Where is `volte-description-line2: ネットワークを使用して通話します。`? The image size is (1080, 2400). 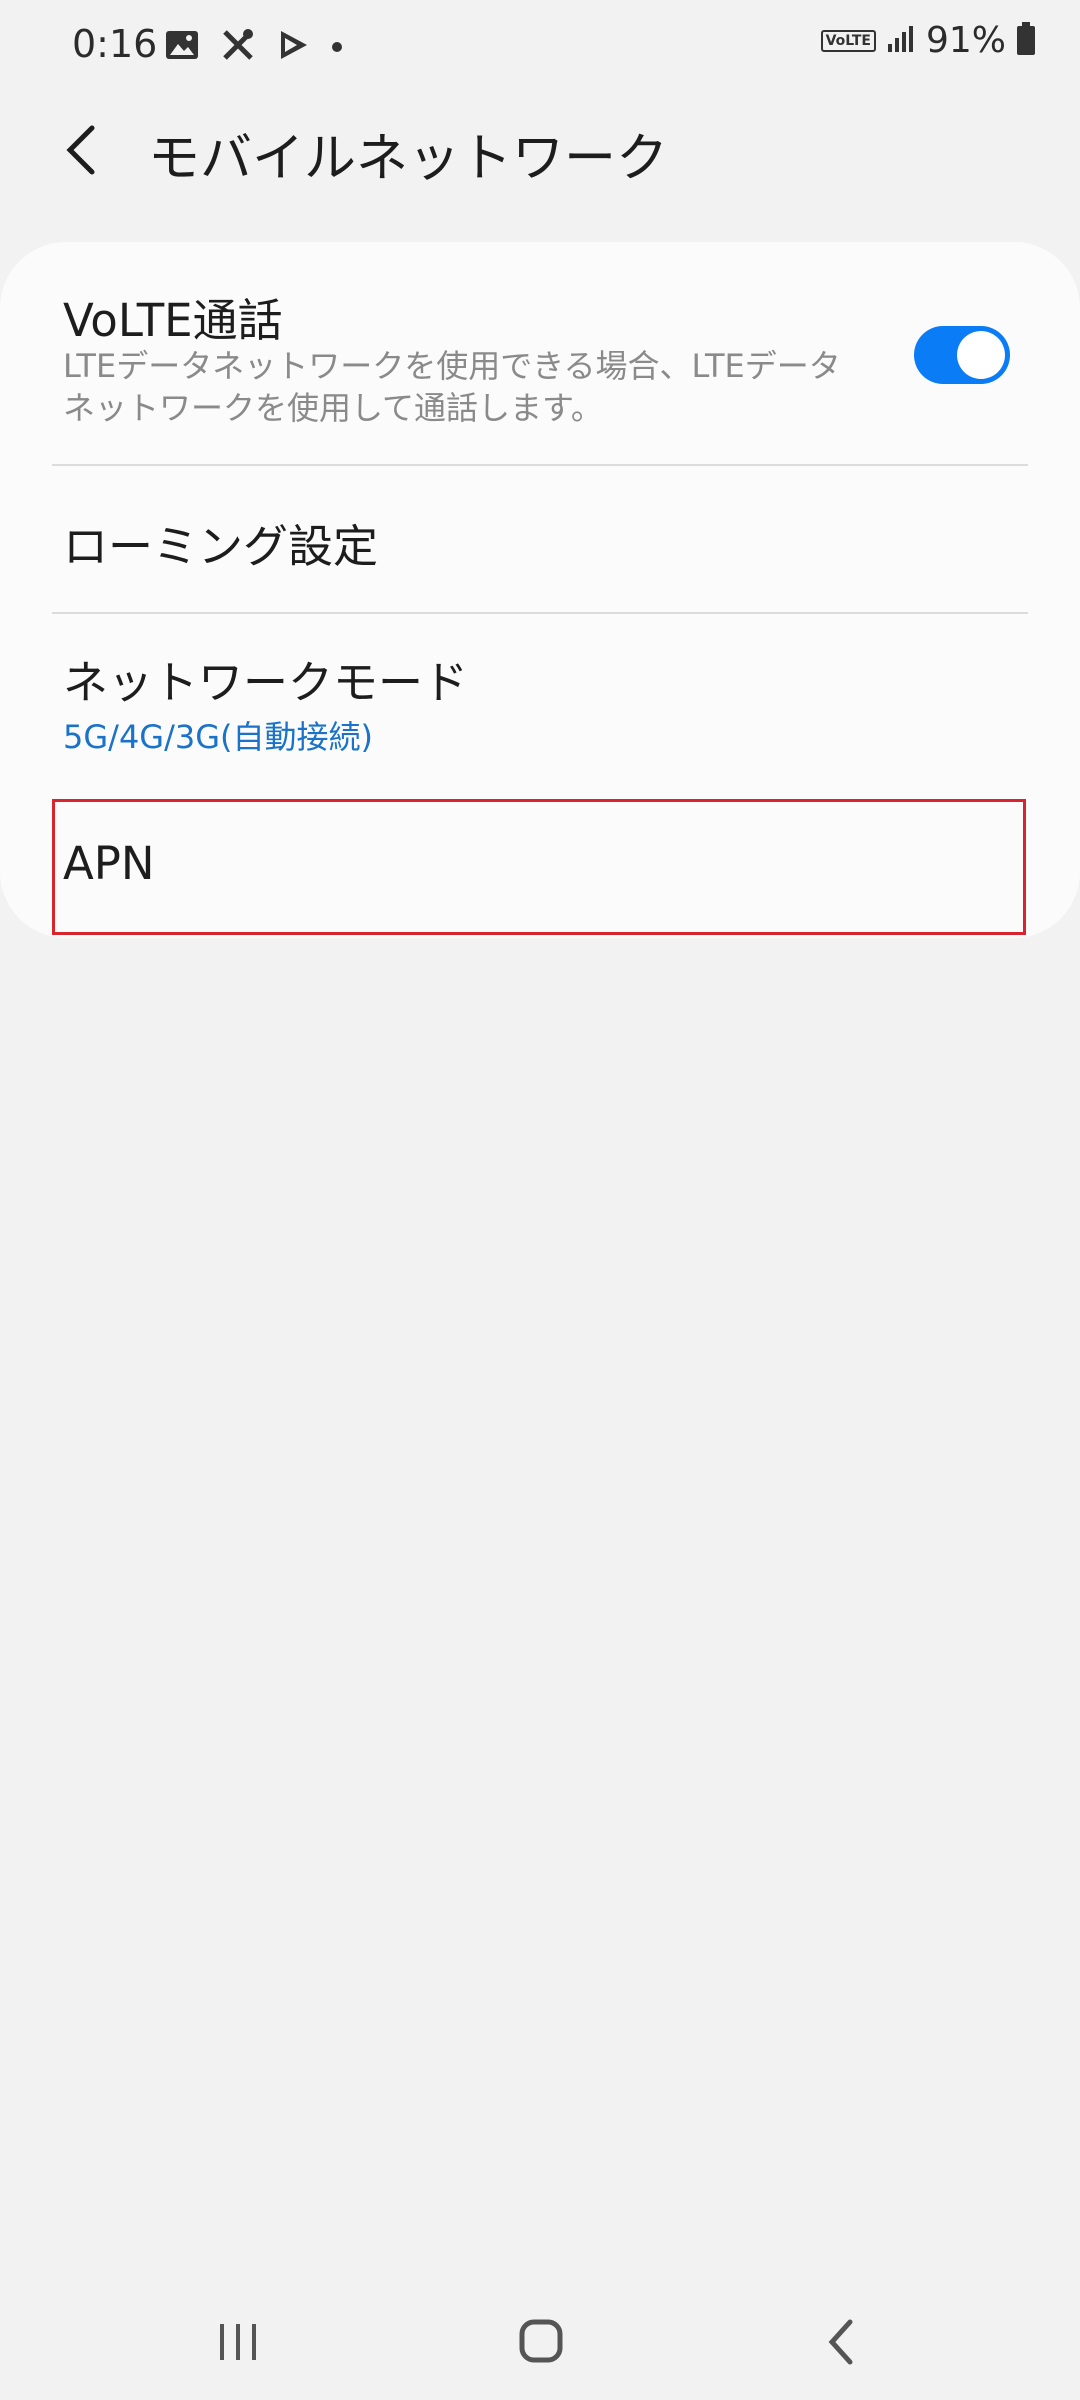
volte-description-line2: ネットワークを使用して通話します。 is located at coordinates (333, 408).